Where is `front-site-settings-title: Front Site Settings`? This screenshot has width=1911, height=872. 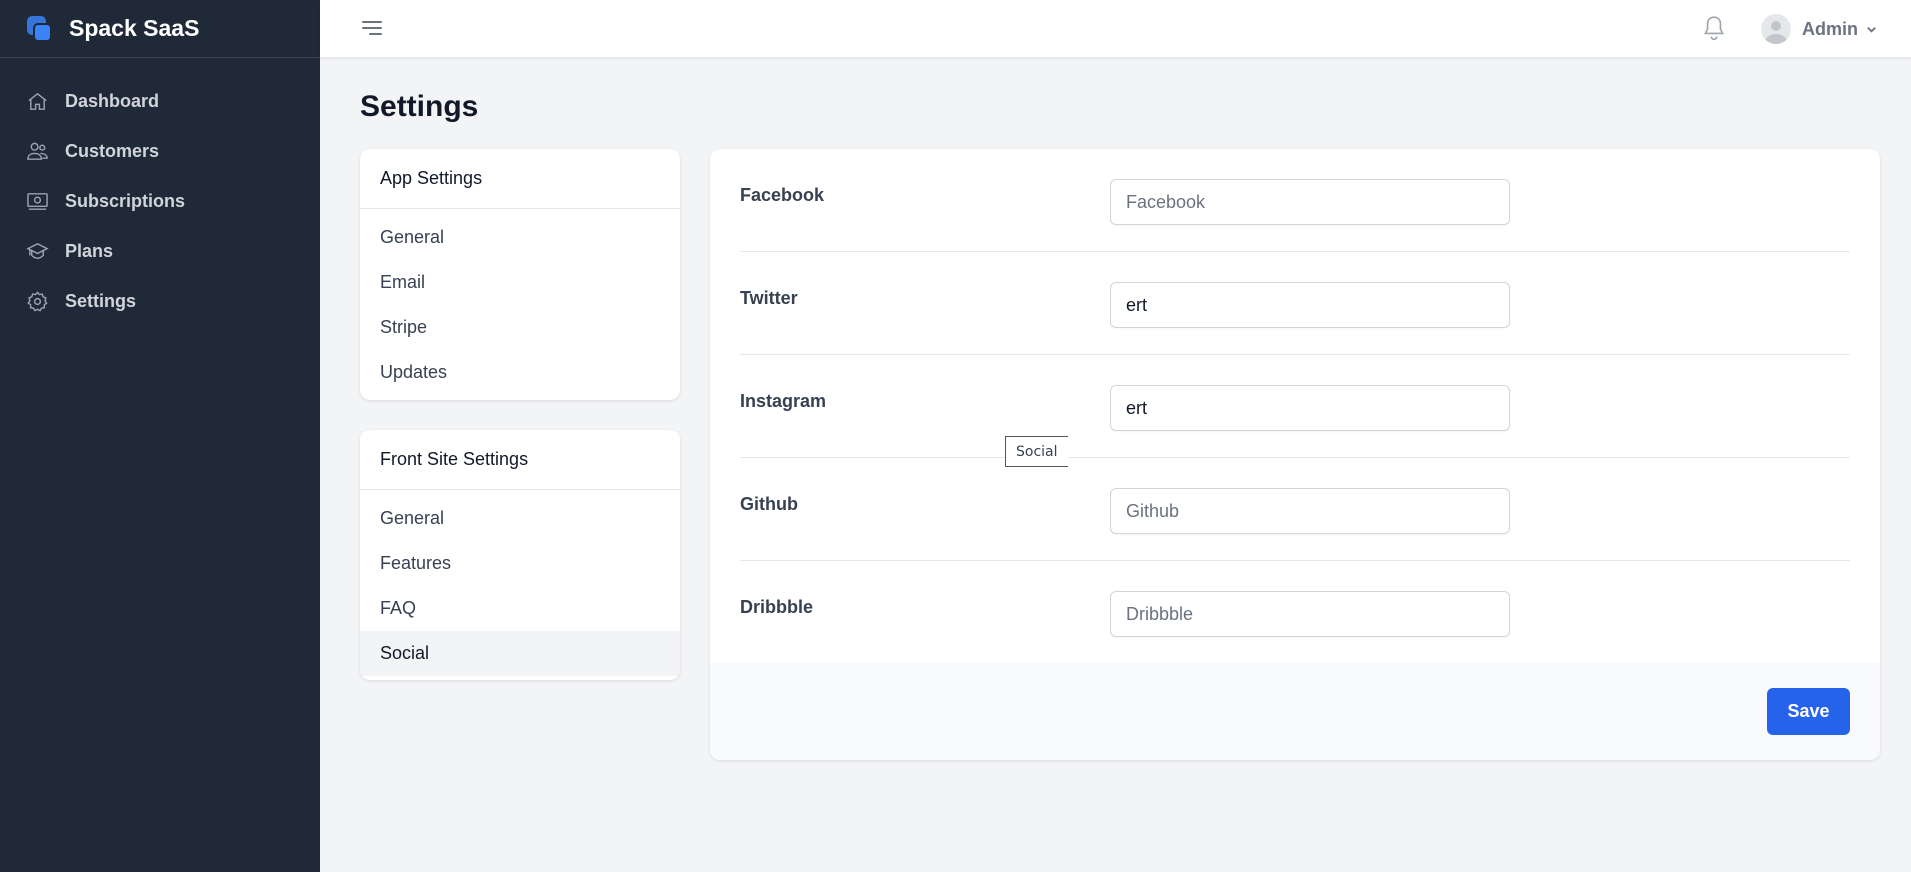 front-site-settings-title: Front Site Settings is located at coordinates (520, 460).